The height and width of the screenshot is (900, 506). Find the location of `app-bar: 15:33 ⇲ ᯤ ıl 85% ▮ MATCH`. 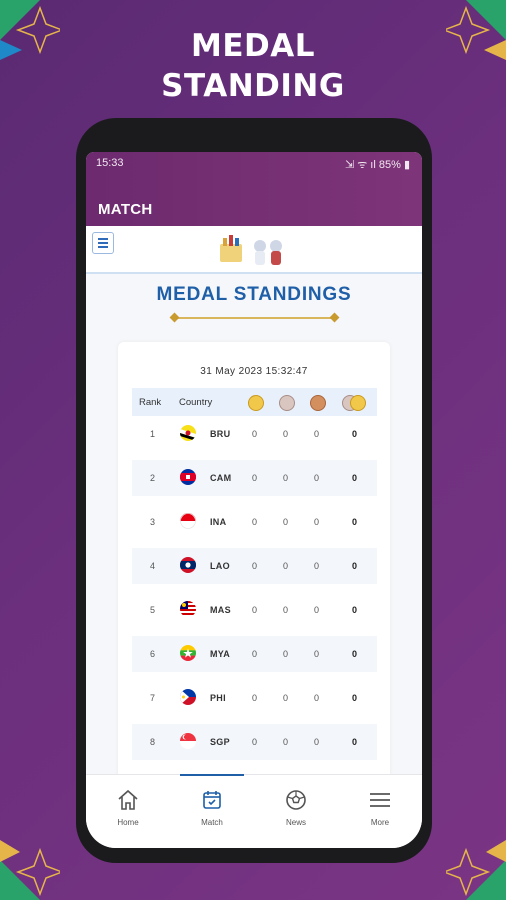

app-bar: 15:33 ⇲ ᯤ ıl 85% ▮ MATCH is located at coordinates (254, 189).